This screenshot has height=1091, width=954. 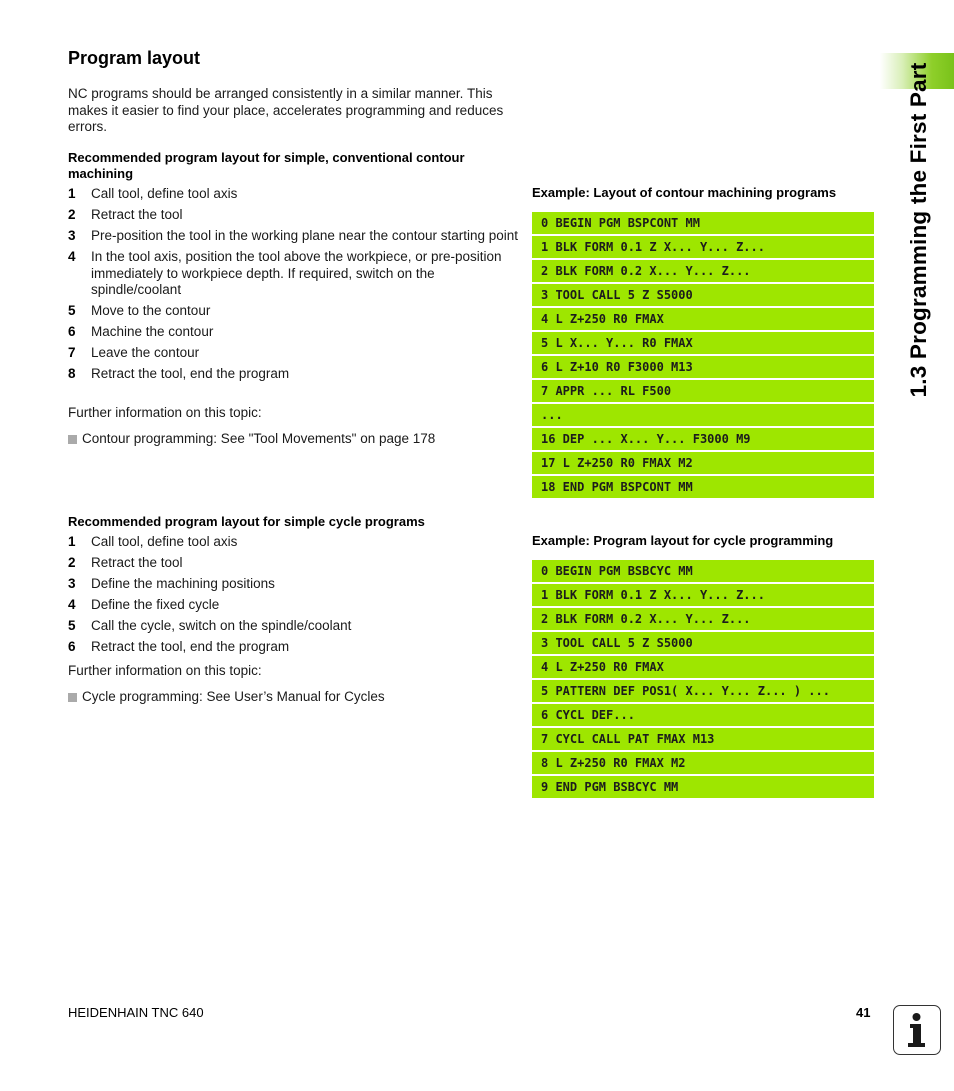 I want to click on code-line: 18 END PGM BSPCONT MM, so click(x=703, y=487).